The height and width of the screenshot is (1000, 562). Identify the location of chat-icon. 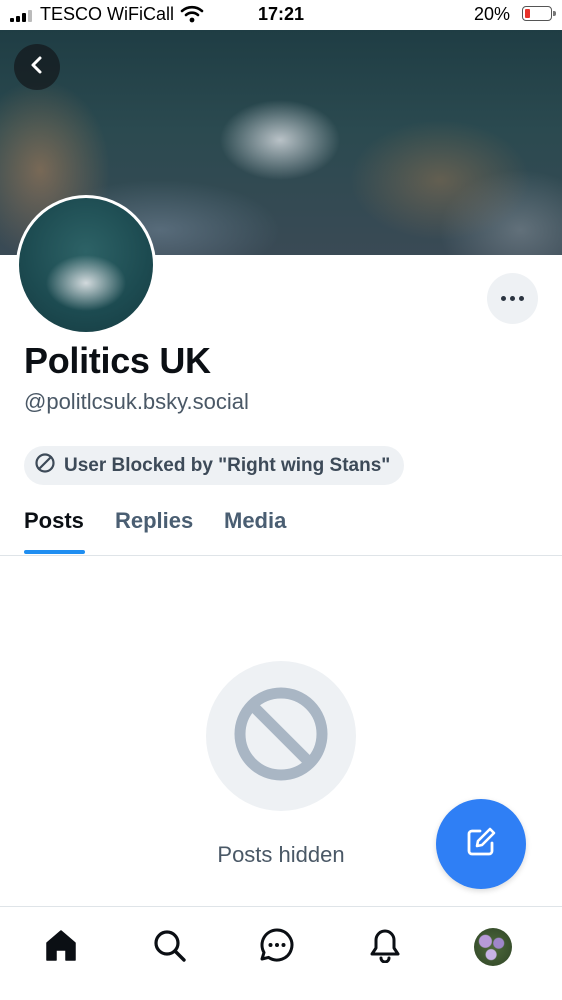
(277, 947).